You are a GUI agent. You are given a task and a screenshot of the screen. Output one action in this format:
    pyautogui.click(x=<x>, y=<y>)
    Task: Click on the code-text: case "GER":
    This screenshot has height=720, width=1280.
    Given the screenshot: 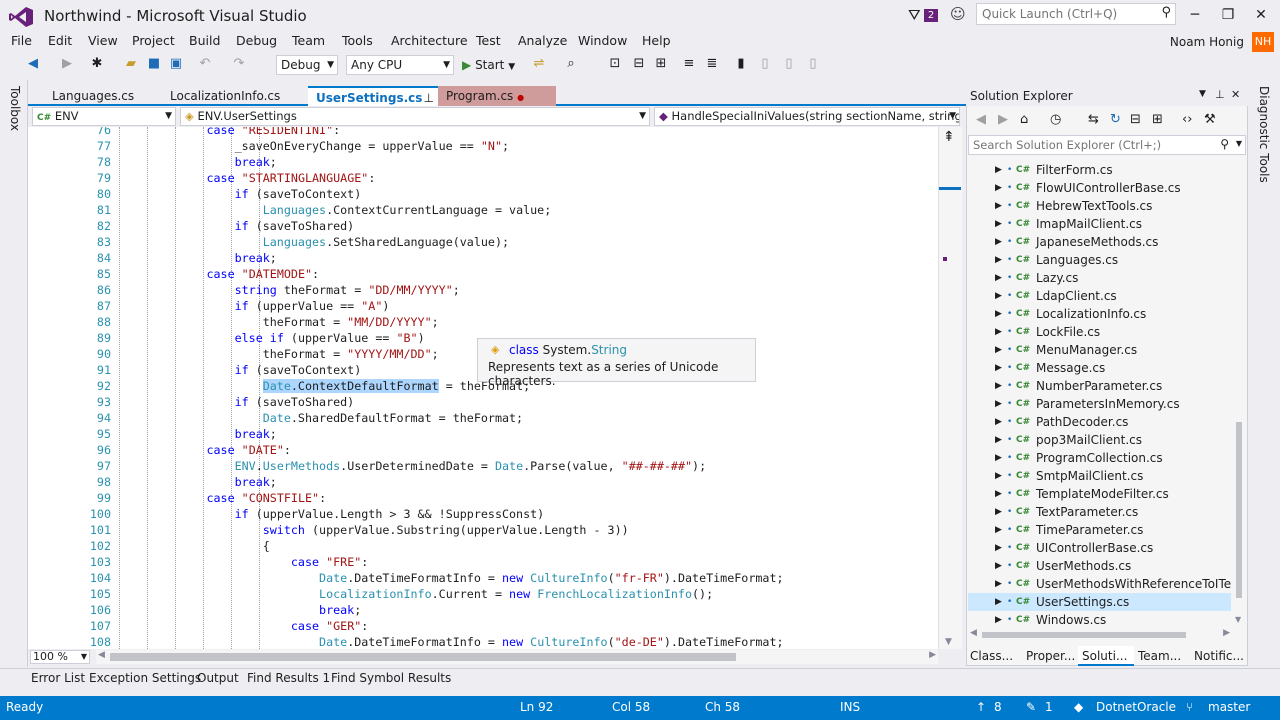 What is the action you would take?
    pyautogui.click(x=245, y=626)
    